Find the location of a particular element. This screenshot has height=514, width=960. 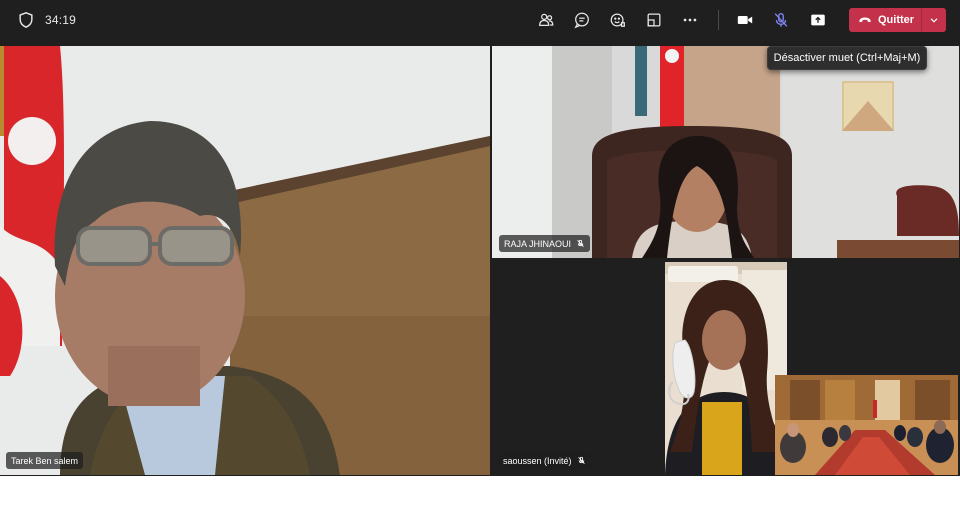

chat-button is located at coordinates (582, 20).